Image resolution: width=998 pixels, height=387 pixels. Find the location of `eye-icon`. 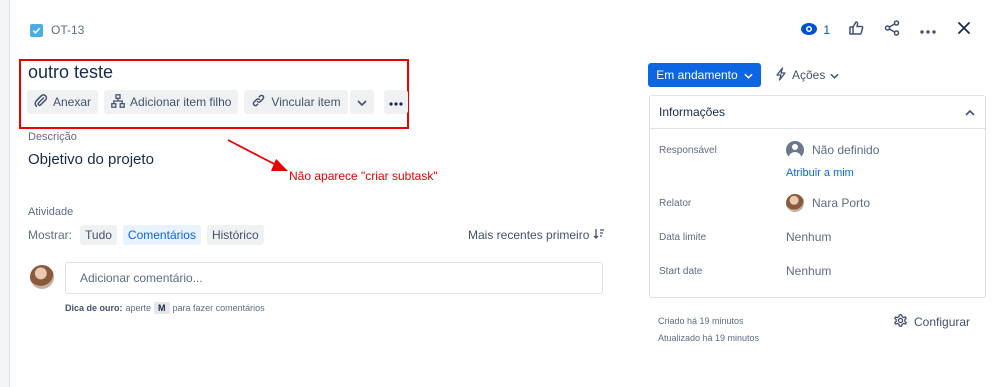

eye-icon is located at coordinates (809, 30).